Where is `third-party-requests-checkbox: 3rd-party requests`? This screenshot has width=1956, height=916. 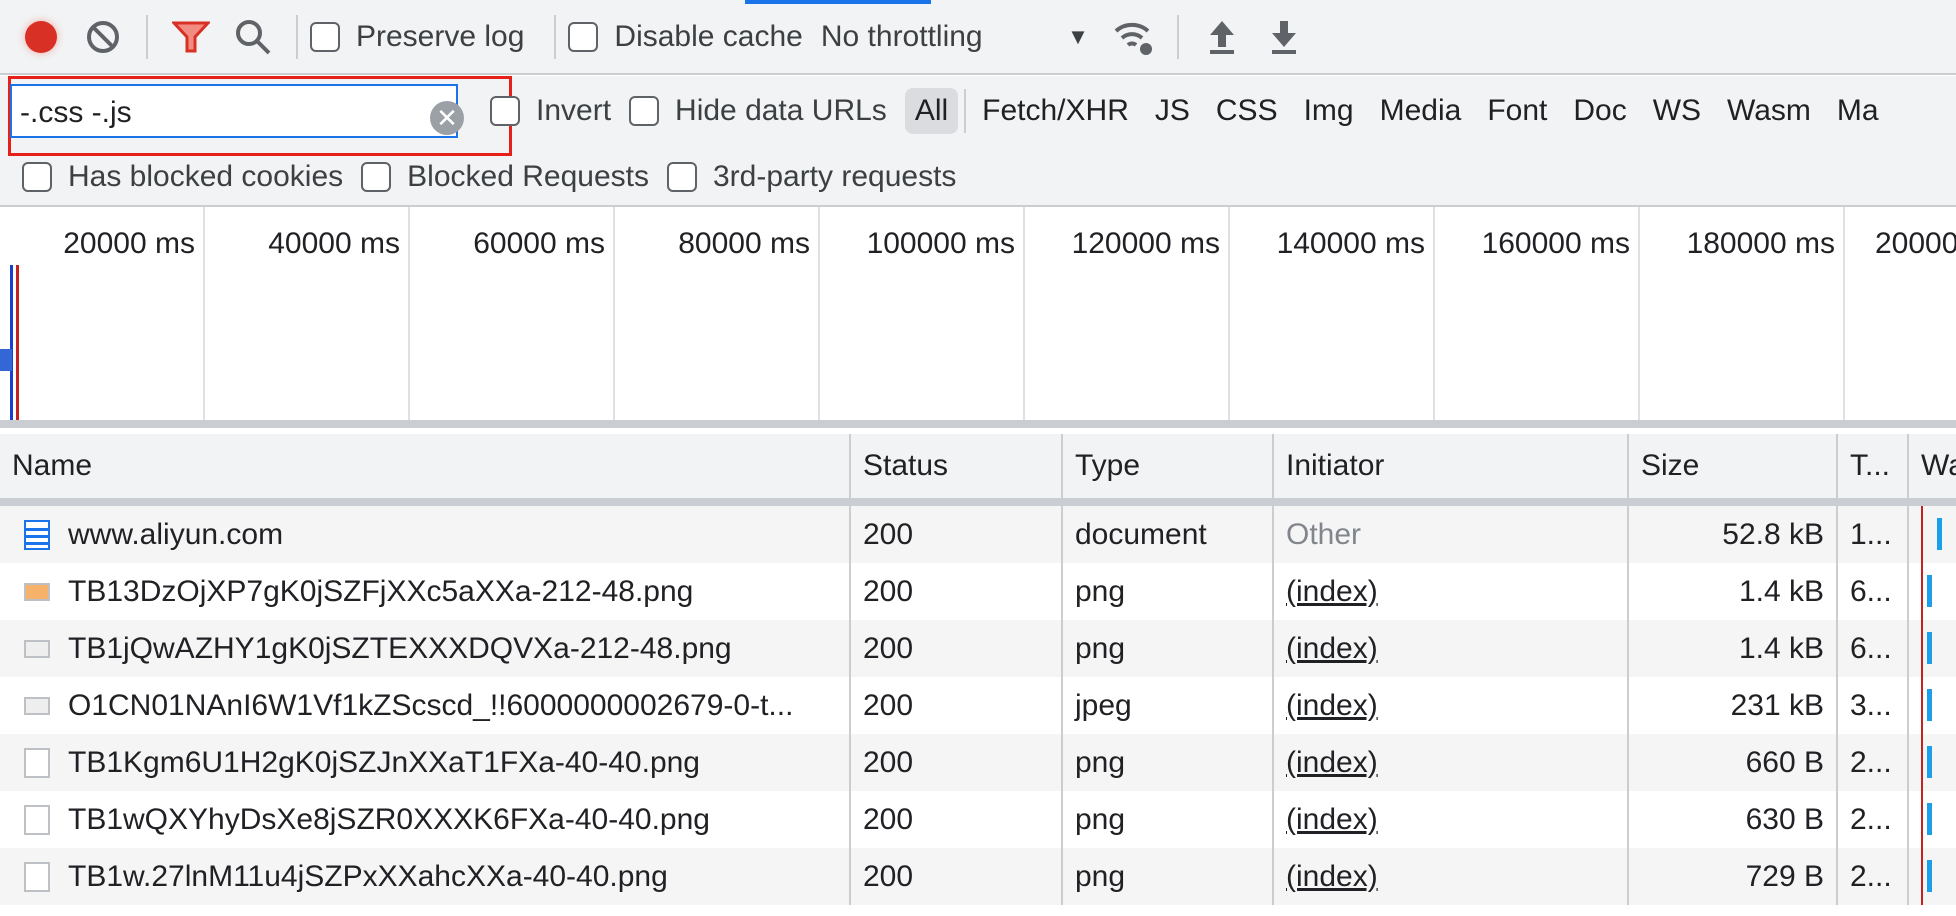 third-party-requests-checkbox: 3rd-party requests is located at coordinates (811, 177).